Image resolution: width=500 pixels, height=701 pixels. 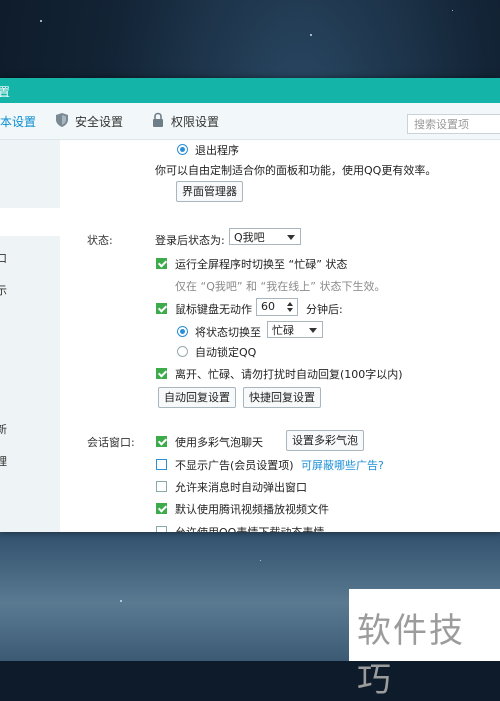 I want to click on sidebar-item-fragment: 口, so click(x=3, y=258).